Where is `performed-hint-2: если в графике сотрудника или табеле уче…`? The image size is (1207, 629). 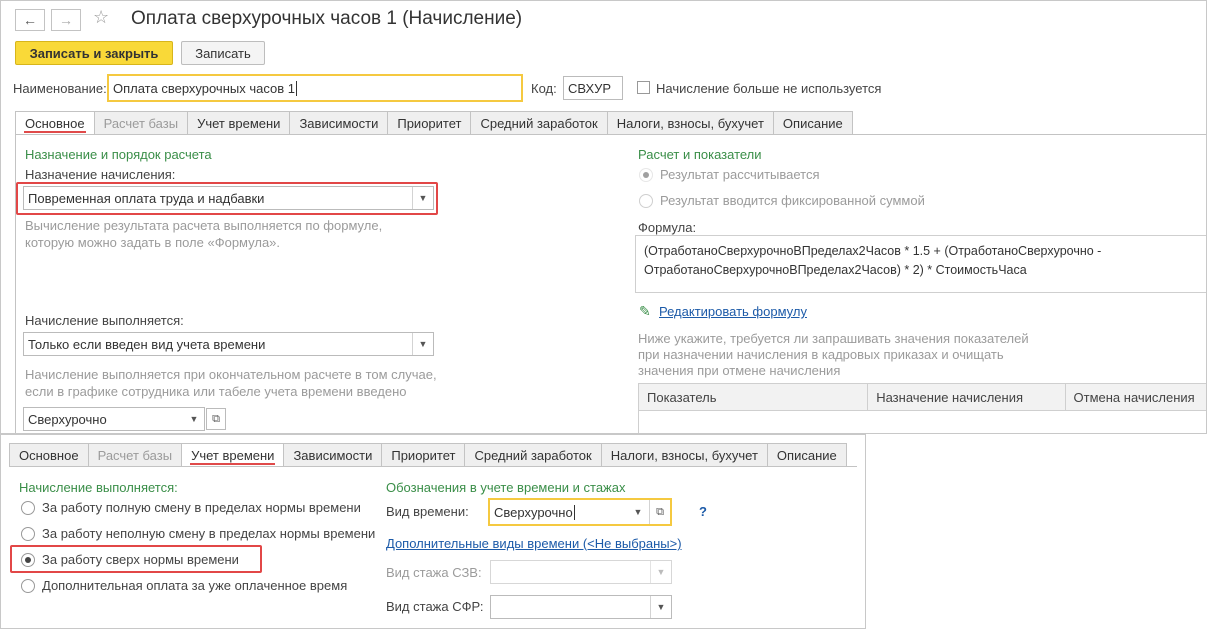
performed-hint-2: если в графике сотрудника или табеле уче… is located at coordinates (216, 391).